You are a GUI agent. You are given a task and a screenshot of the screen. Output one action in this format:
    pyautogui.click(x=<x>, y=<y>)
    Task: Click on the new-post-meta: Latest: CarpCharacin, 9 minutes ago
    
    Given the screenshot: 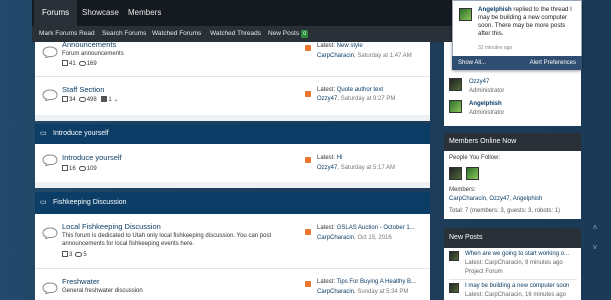 What is the action you would take?
    pyautogui.click(x=514, y=263)
    